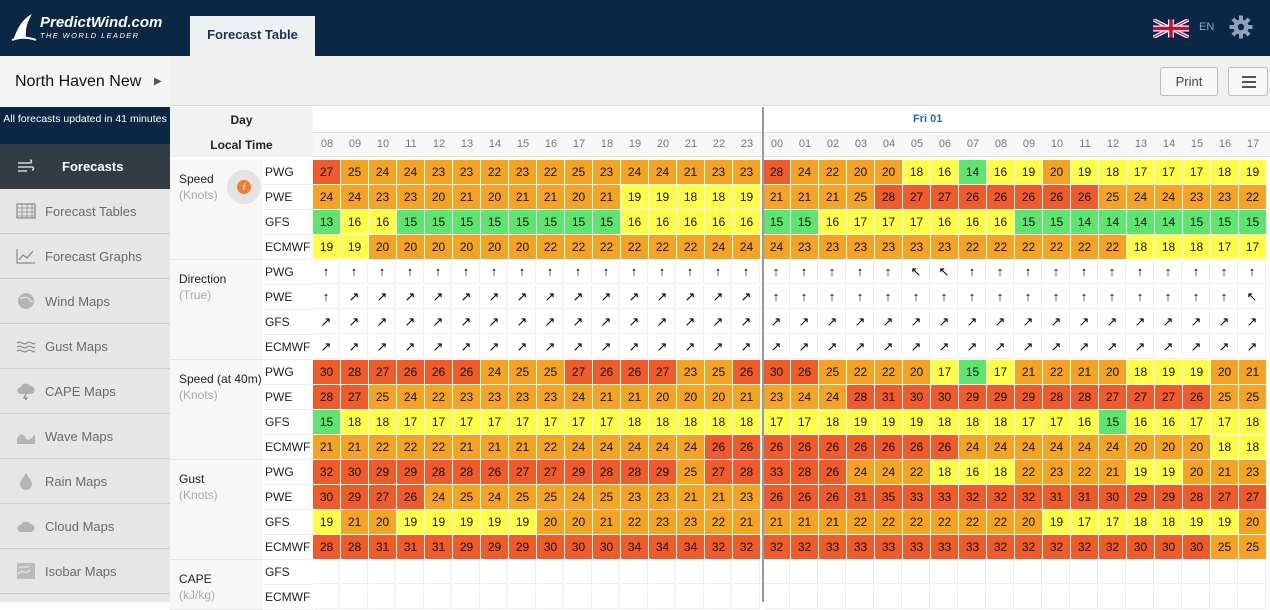 This screenshot has width=1270, height=610. What do you see at coordinates (85, 256) in the screenshot?
I see `sidebar-item-forecast-graphs: Forecast Graphs` at bounding box center [85, 256].